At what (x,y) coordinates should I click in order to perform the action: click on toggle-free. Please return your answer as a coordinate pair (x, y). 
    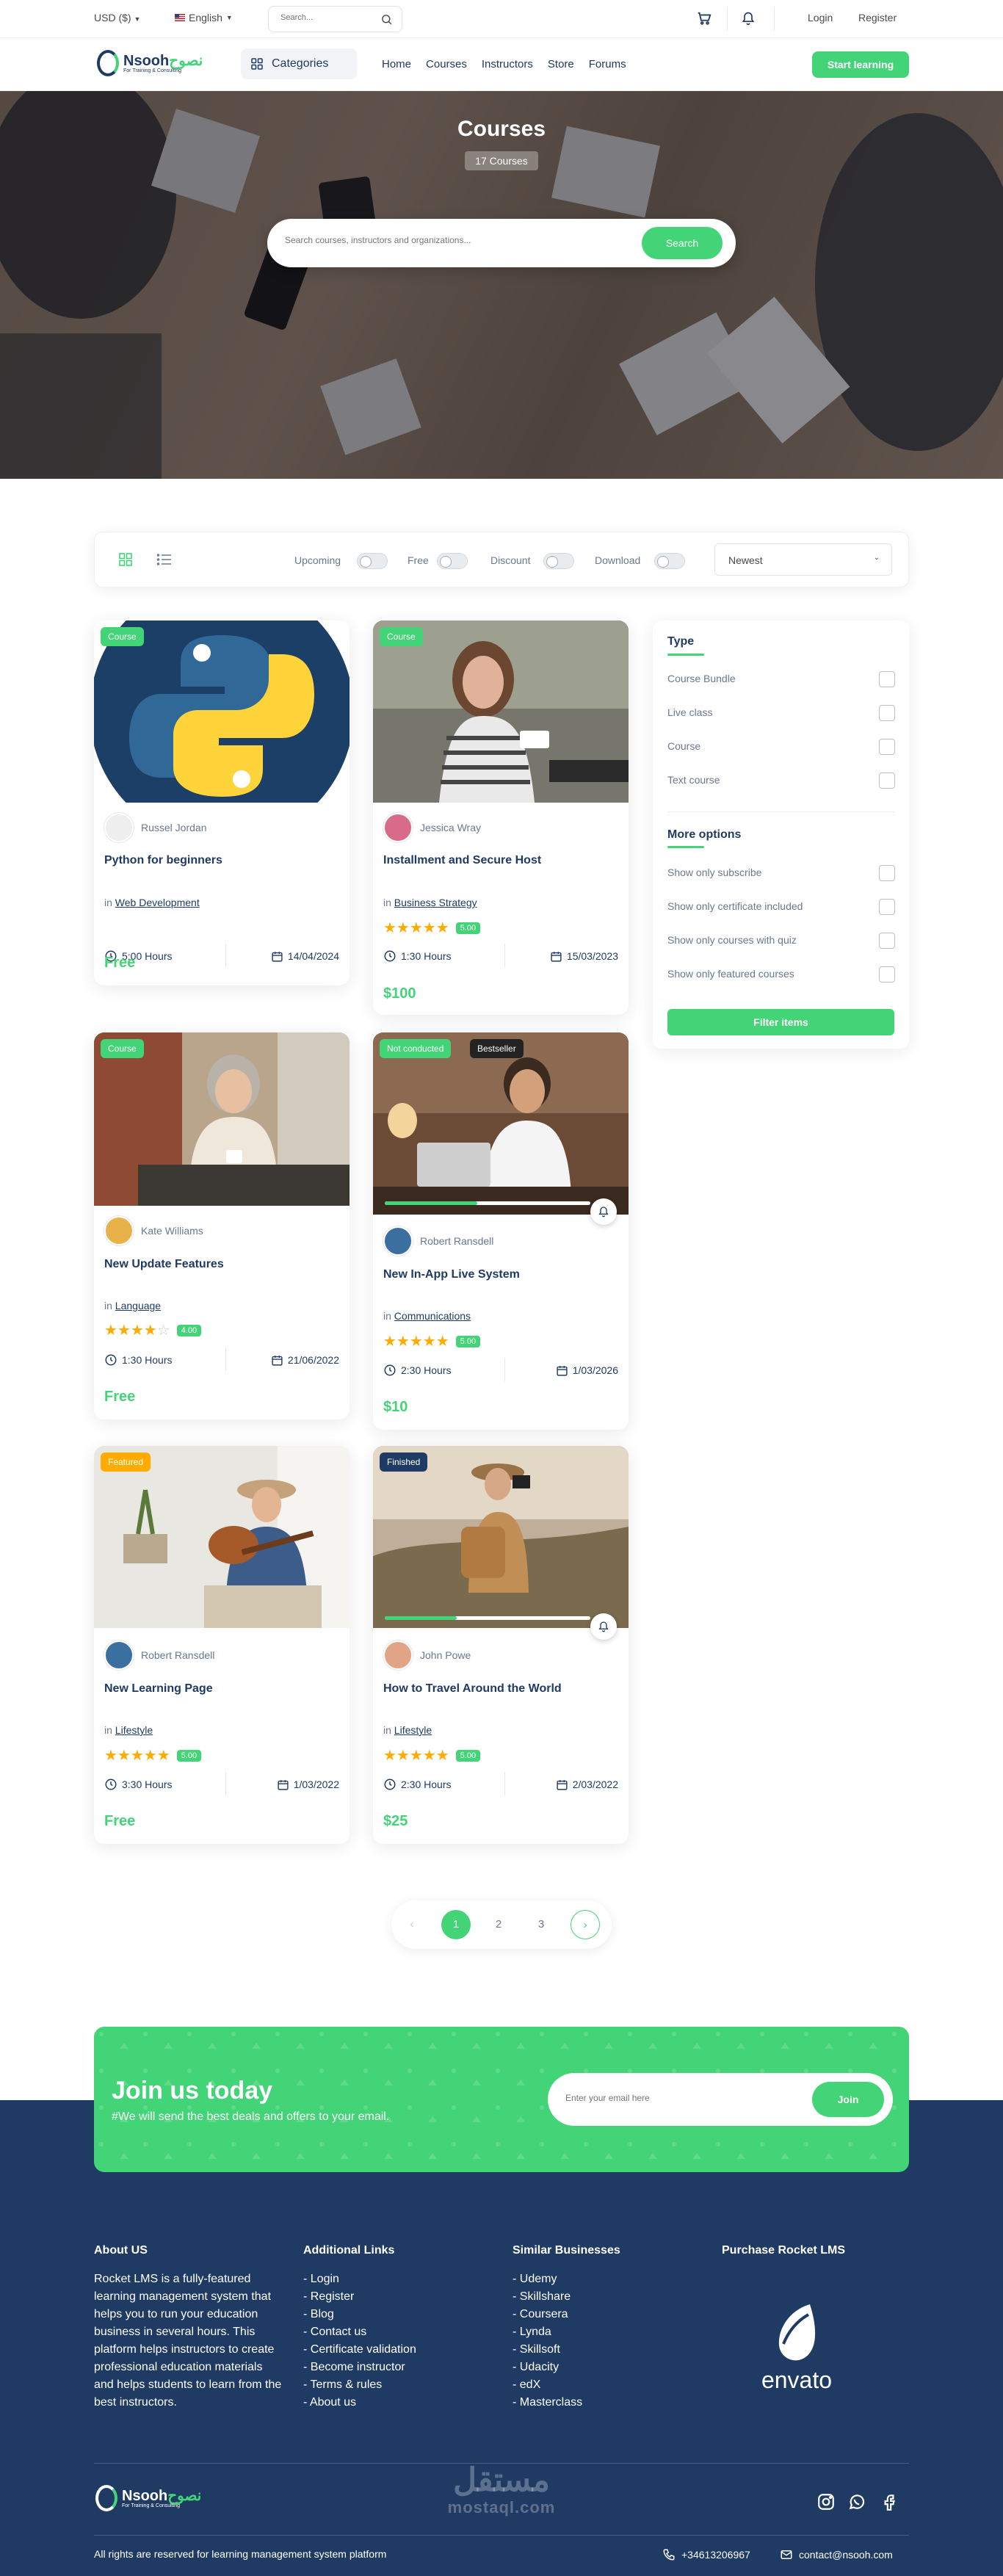
    Looking at the image, I should click on (452, 561).